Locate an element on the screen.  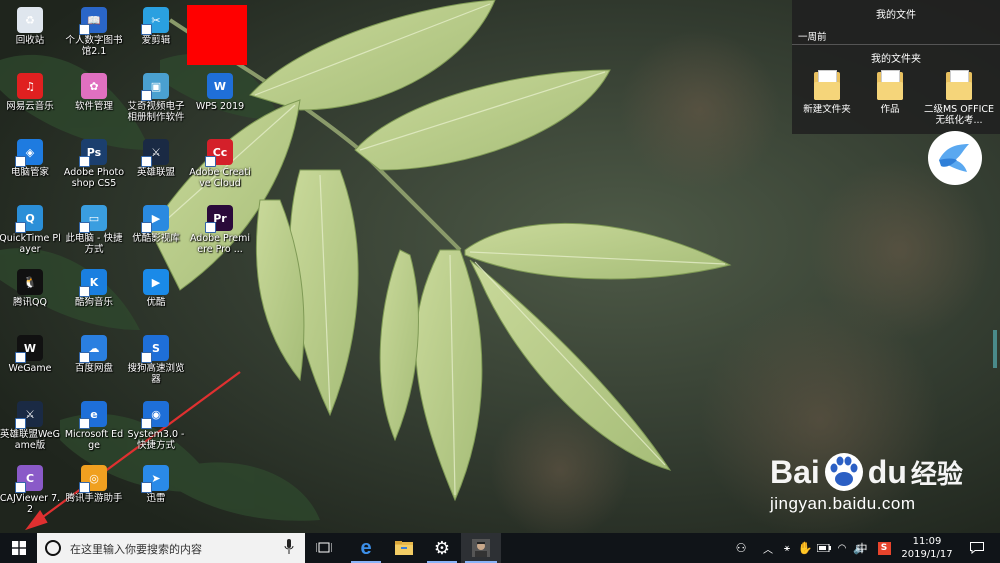
desktop-icon: ◈ 电脑管家 is located at coordinates (31, 167).